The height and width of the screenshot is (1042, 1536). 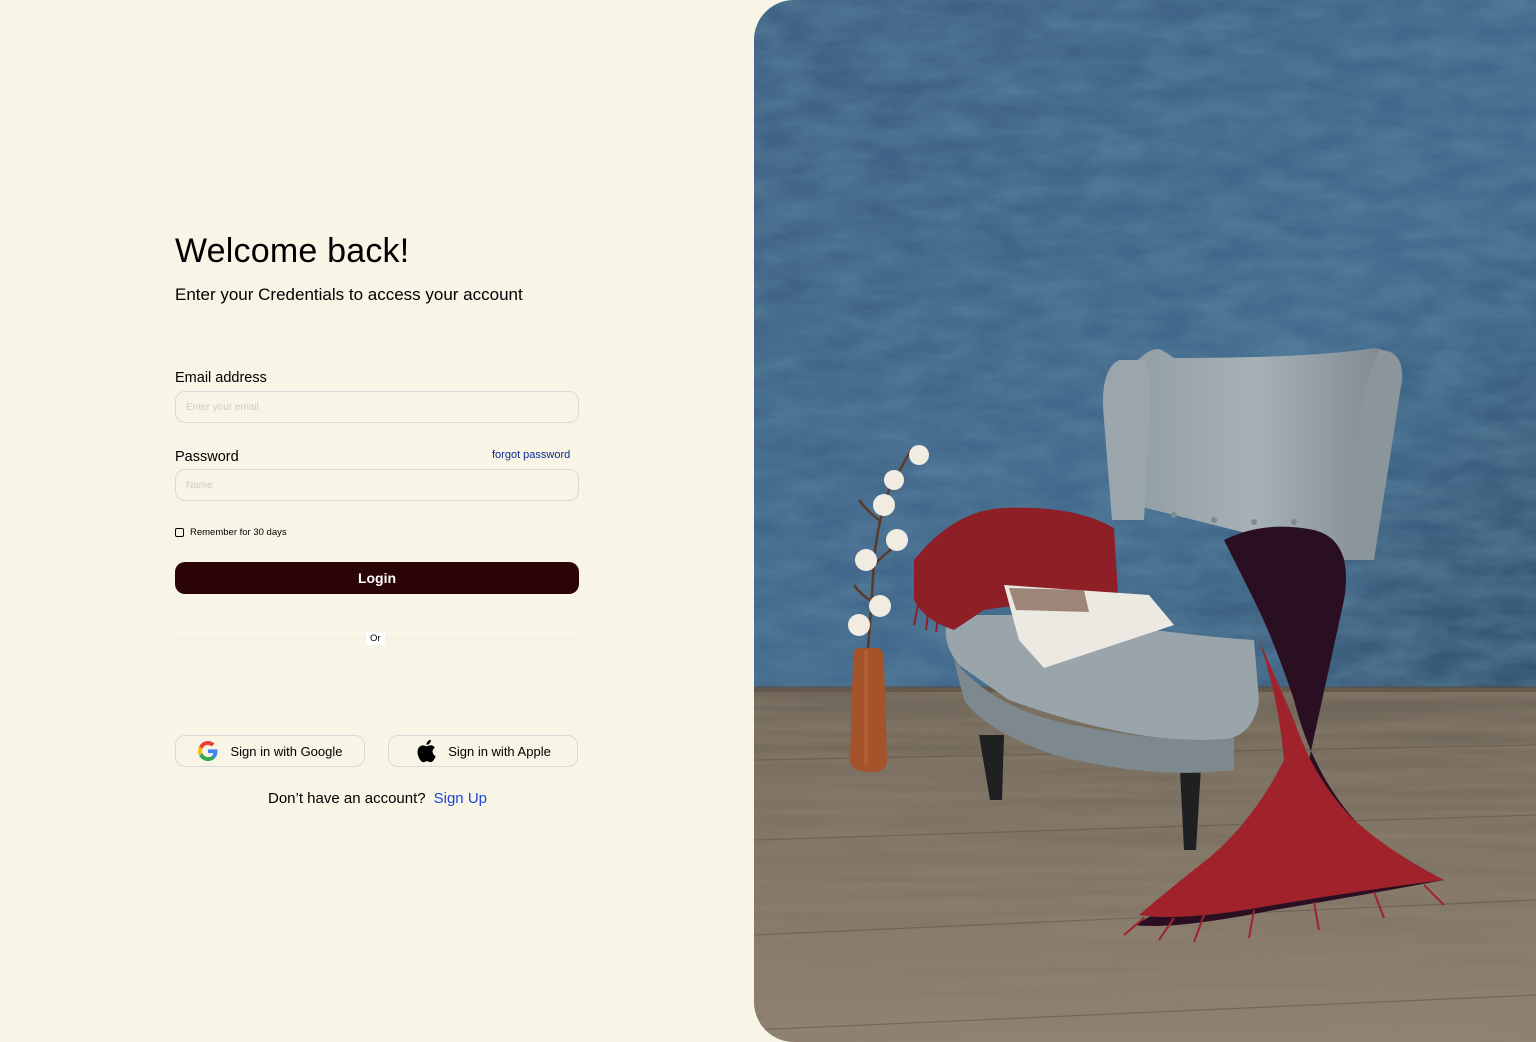 What do you see at coordinates (207, 457) in the screenshot?
I see `password-label: Password` at bounding box center [207, 457].